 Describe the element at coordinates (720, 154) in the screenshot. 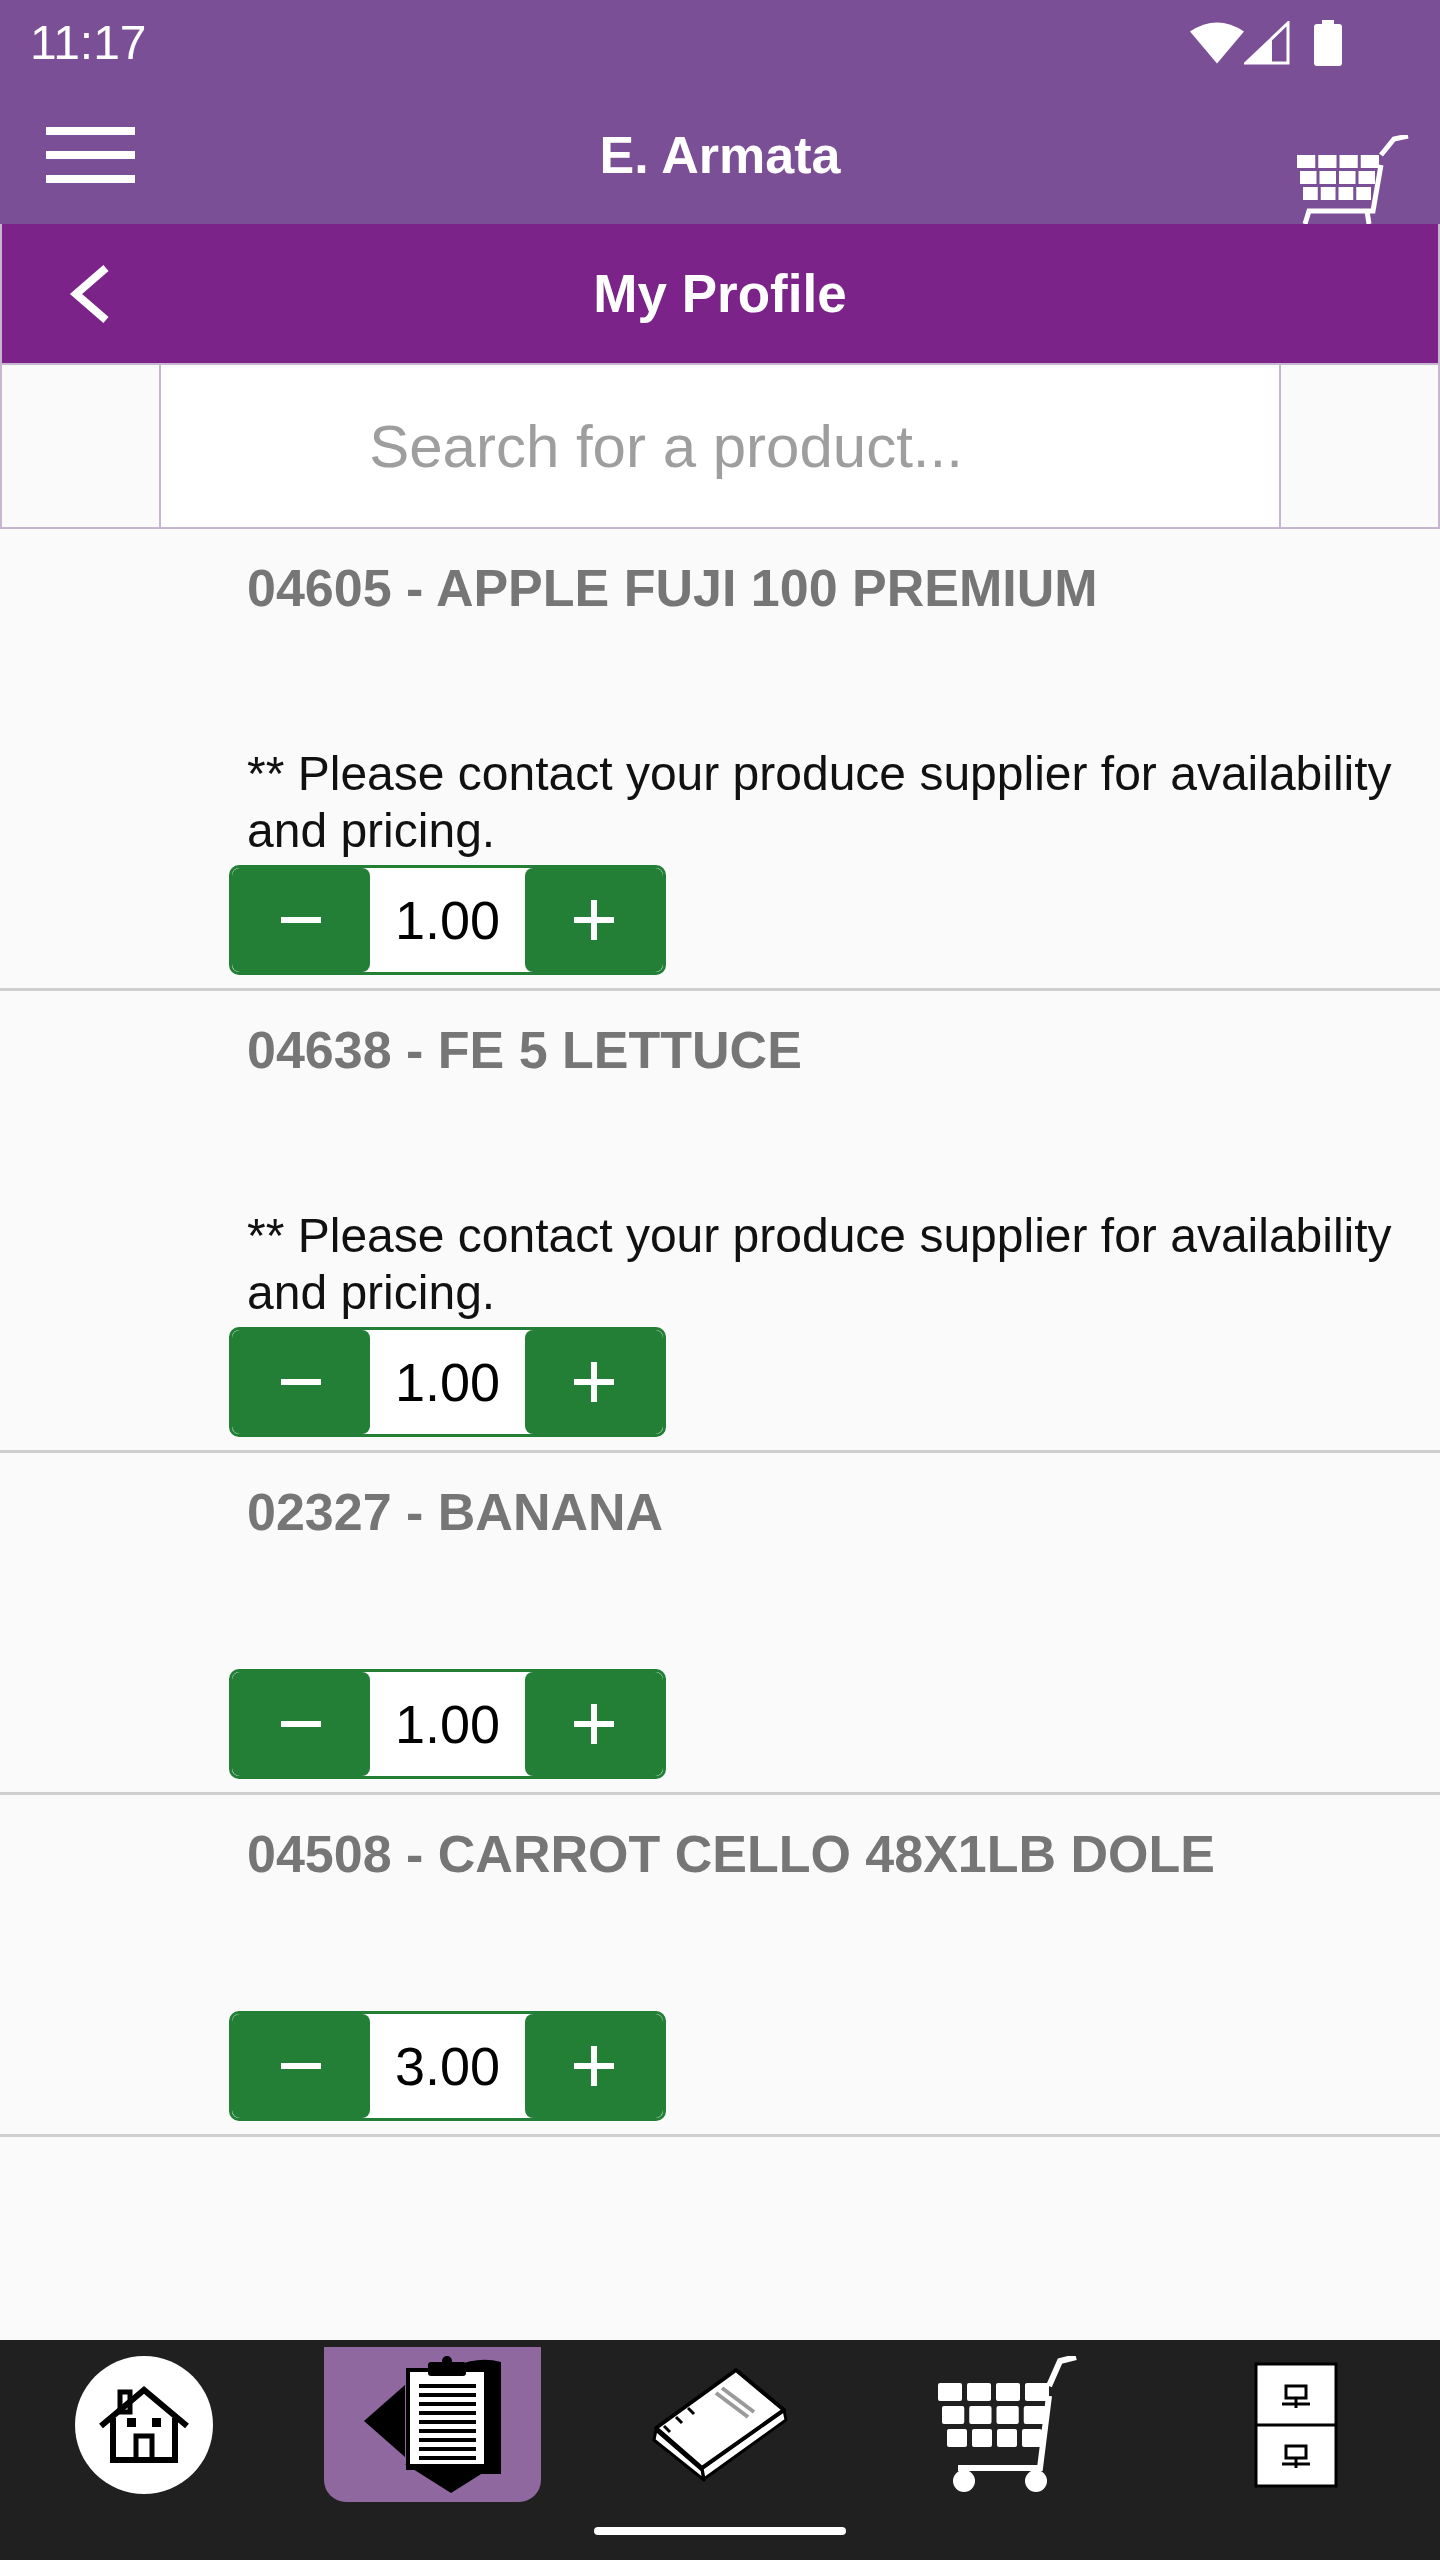

I see `header-title: E. Armata` at that location.